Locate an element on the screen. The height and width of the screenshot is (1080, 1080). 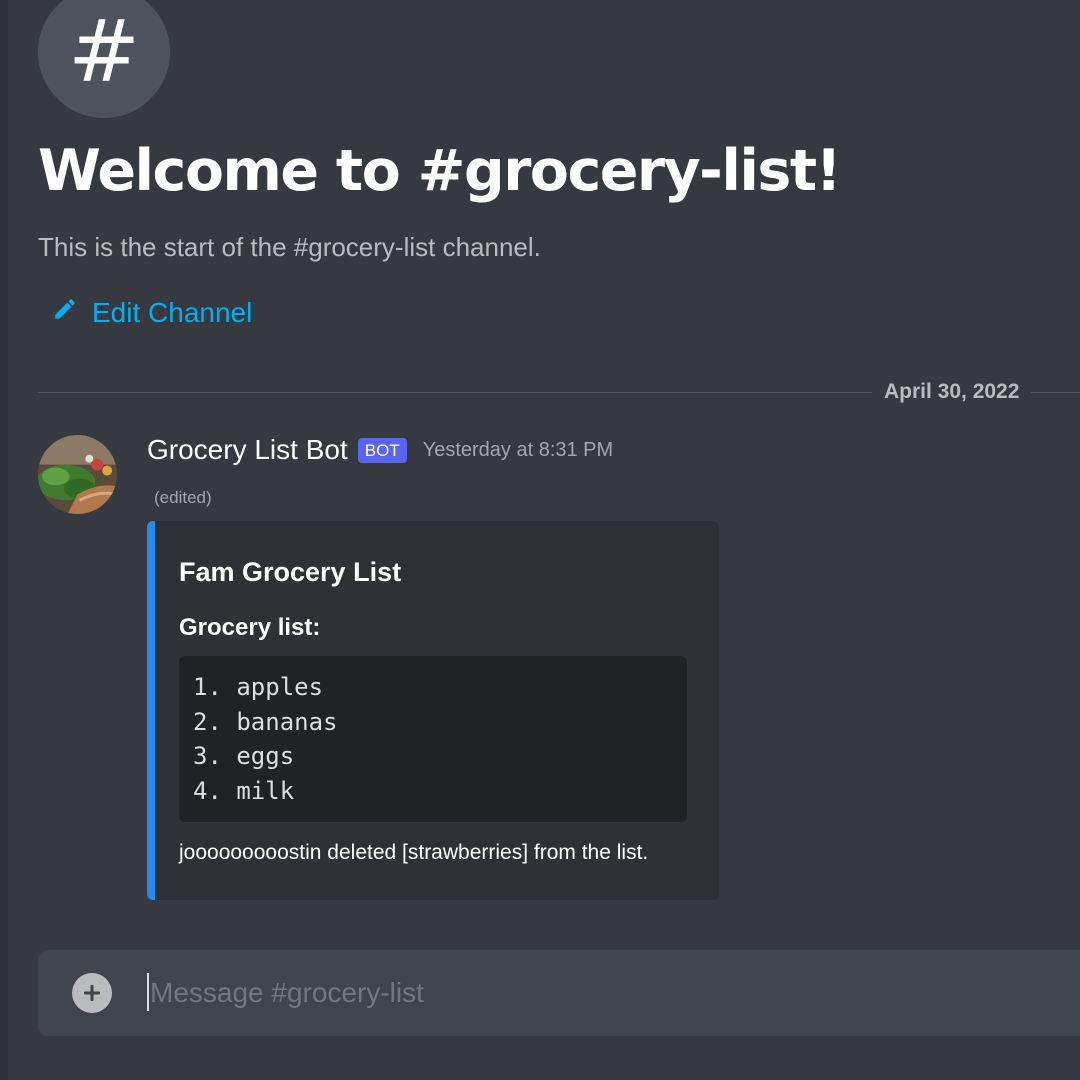
date-divider-label: April 30, 2022 is located at coordinates (952, 392).